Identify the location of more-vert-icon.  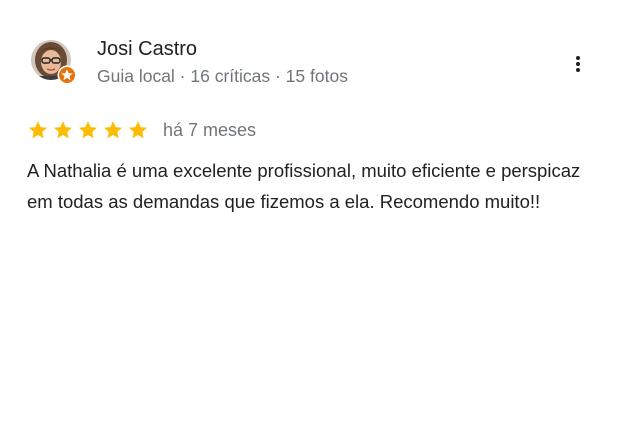
(578, 64).